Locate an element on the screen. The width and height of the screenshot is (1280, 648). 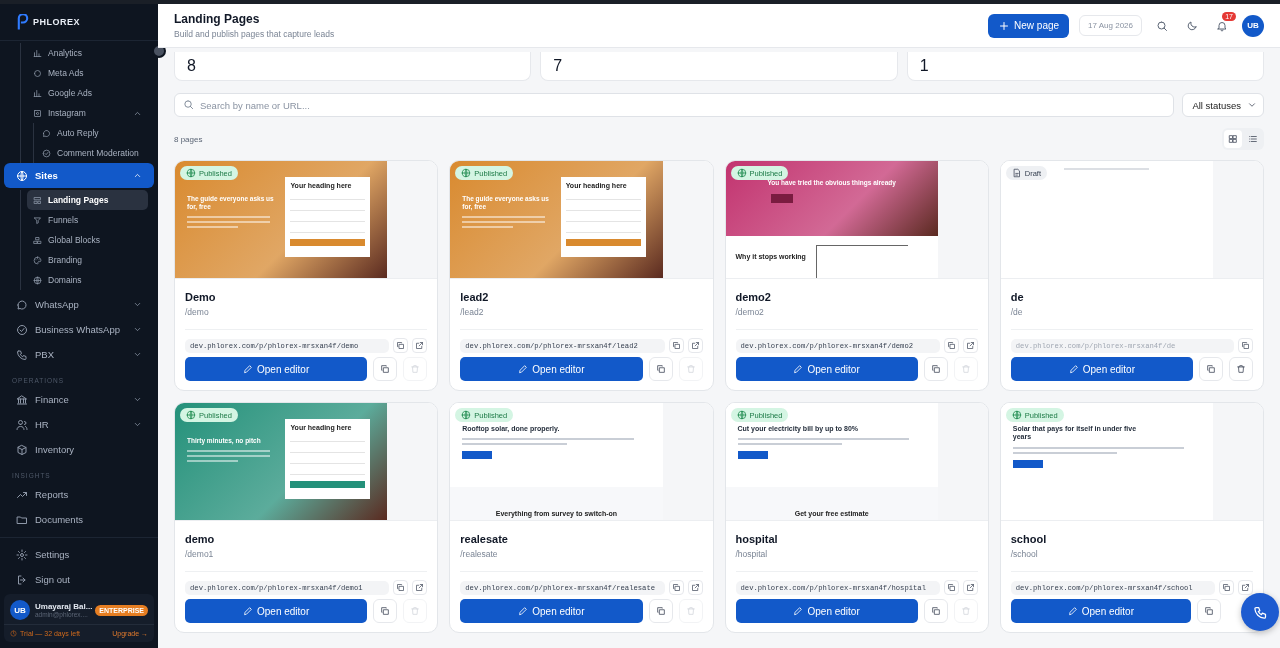
page-name: realesate is located at coordinates (484, 539).